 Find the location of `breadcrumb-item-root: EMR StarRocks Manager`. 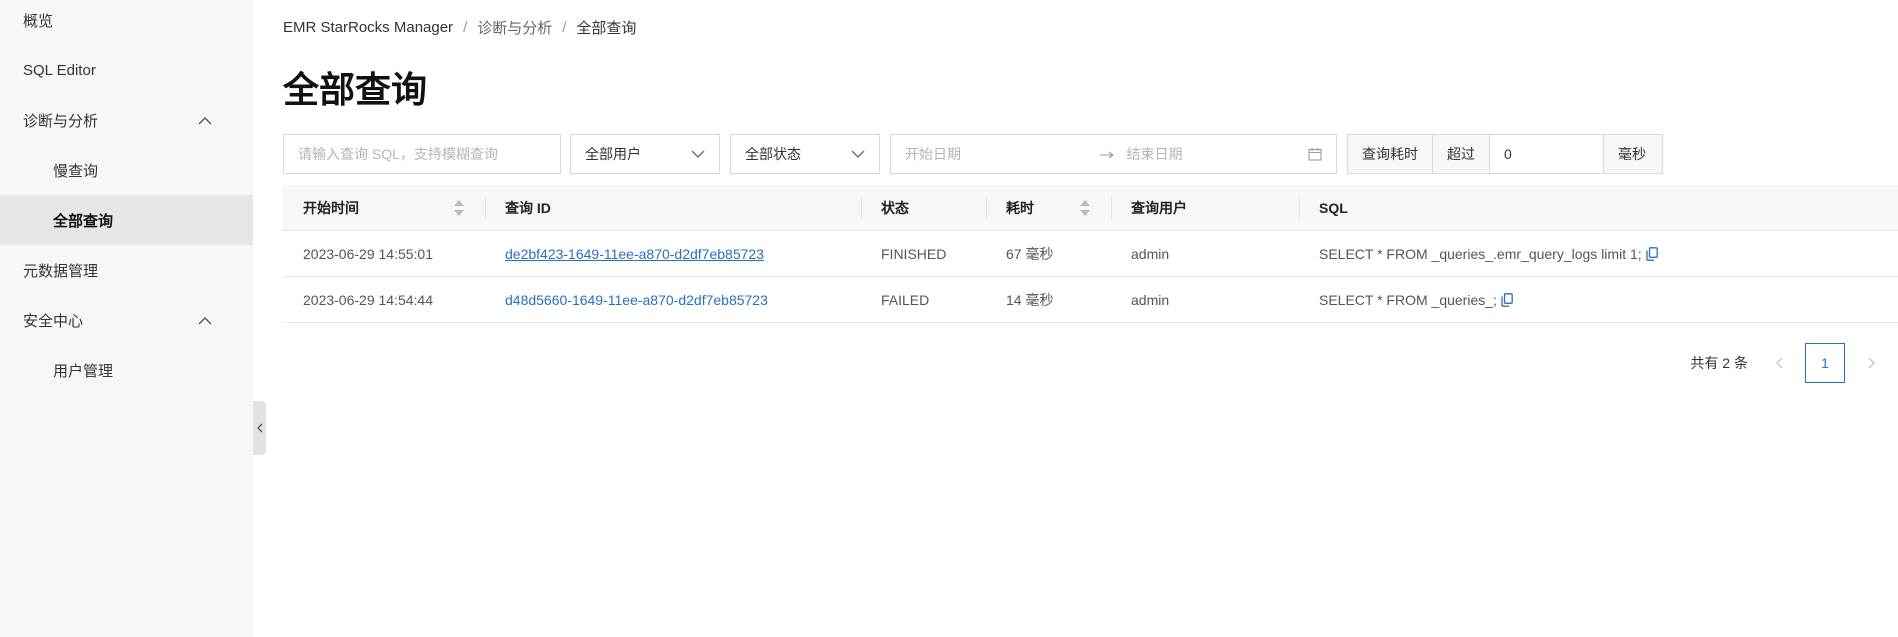

breadcrumb-item-root: EMR StarRocks Manager is located at coordinates (368, 27).